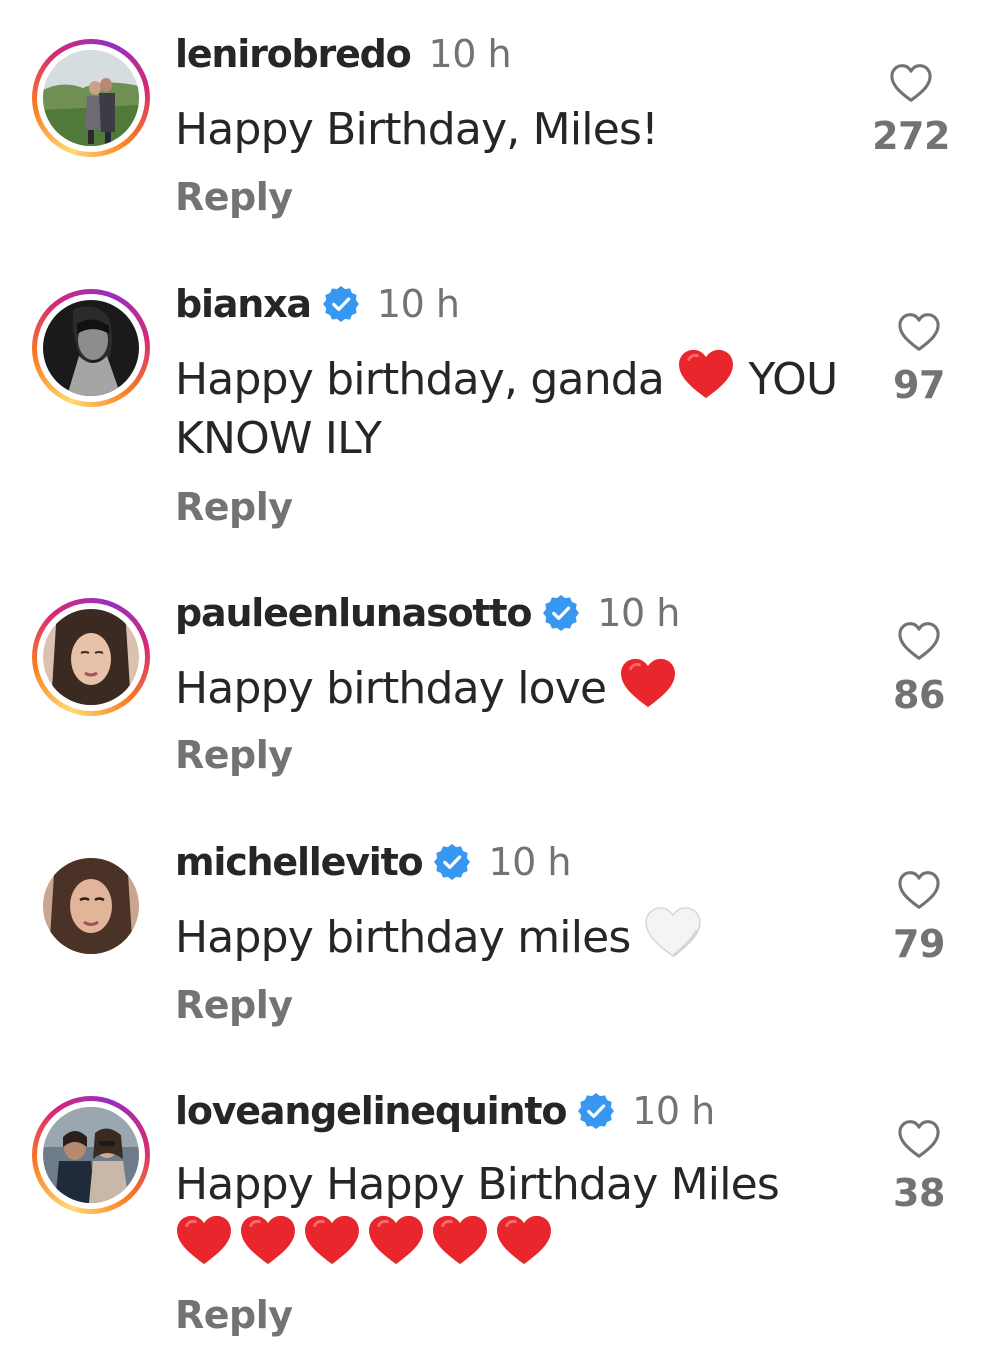 This screenshot has height=1369, width=1000. What do you see at coordinates (420, 379) in the screenshot?
I see `comment-text-line: Happy birthday, ganda` at bounding box center [420, 379].